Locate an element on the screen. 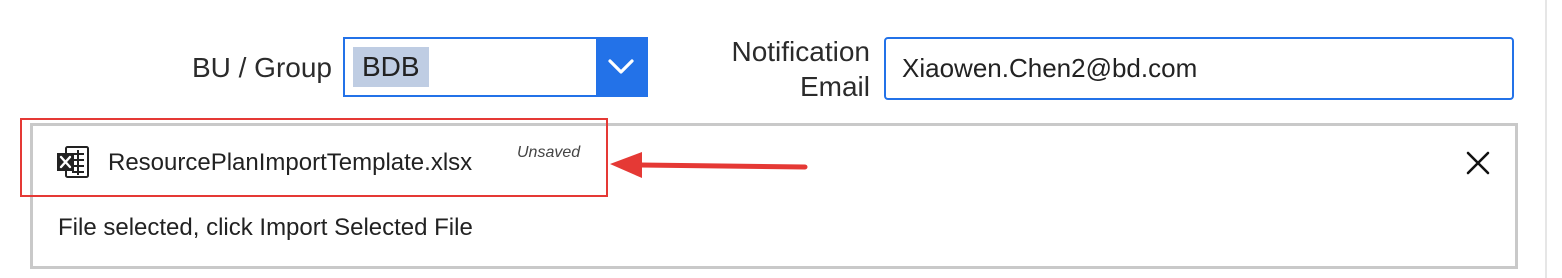 This screenshot has width=1562, height=278. notification-email-label: Notification Email is located at coordinates (785, 69).